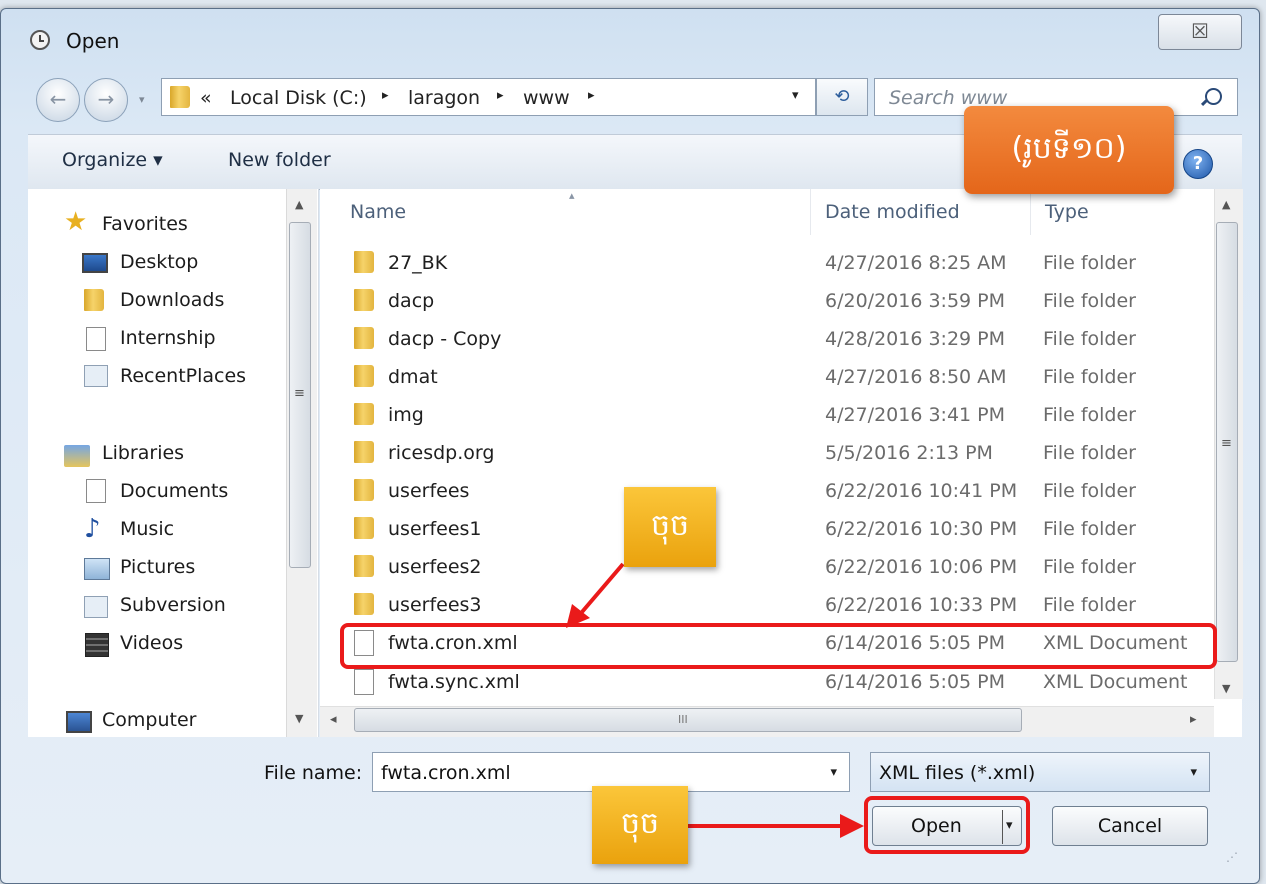  I want to click on subversion-icon, so click(96, 607).